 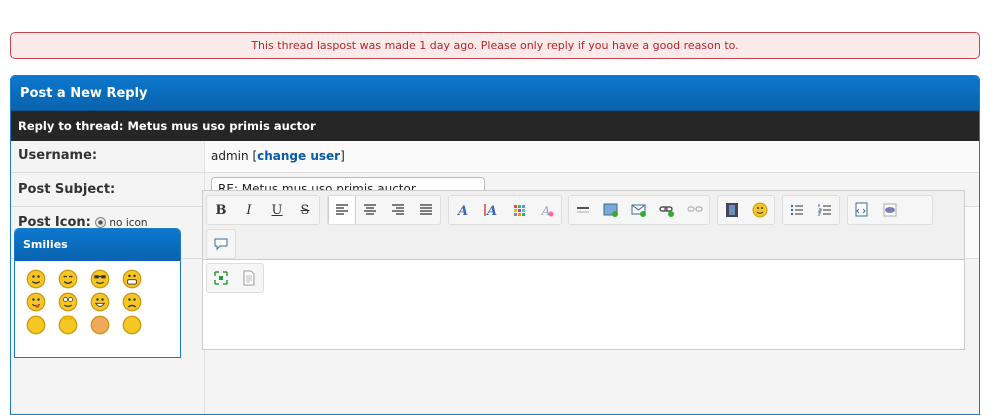 I want to click on color-grid-icon, so click(x=519, y=210).